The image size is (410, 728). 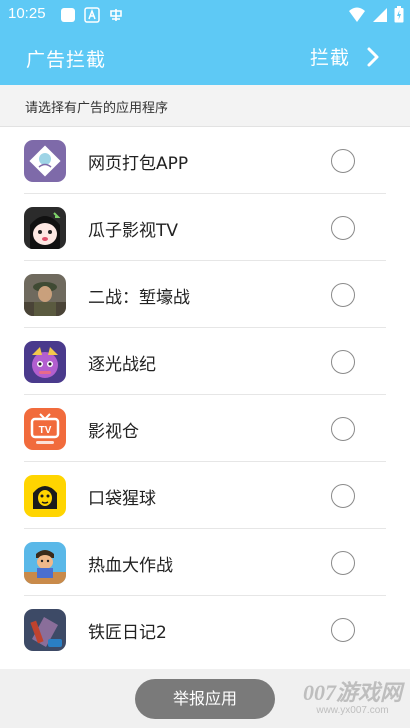 I want to click on app-icon-yingshicang: TV, so click(x=45, y=429).